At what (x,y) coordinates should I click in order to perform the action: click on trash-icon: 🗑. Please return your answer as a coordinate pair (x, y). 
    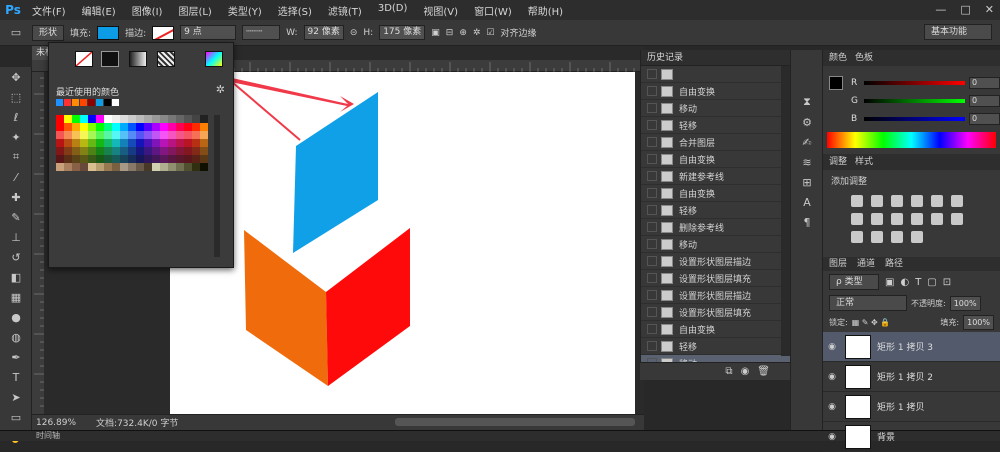
    Looking at the image, I should click on (763, 371).